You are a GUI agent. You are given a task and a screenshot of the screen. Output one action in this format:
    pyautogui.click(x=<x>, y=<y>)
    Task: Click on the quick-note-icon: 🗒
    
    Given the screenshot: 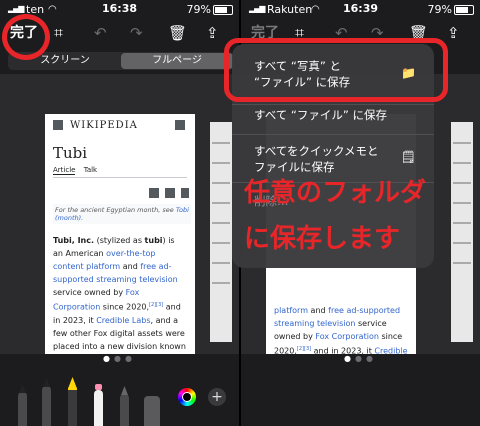 What is the action you would take?
    pyautogui.click(x=408, y=157)
    